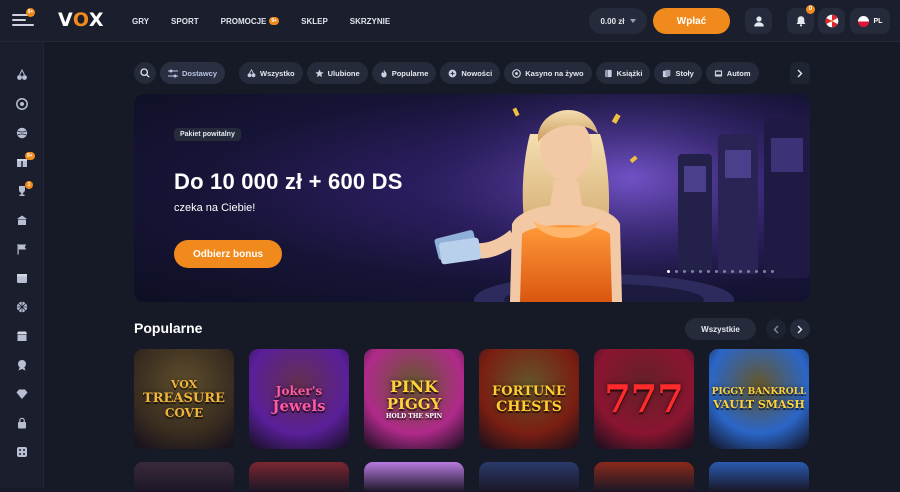 Image resolution: width=900 pixels, height=492 pixels. I want to click on chip-books: Książki, so click(623, 73).